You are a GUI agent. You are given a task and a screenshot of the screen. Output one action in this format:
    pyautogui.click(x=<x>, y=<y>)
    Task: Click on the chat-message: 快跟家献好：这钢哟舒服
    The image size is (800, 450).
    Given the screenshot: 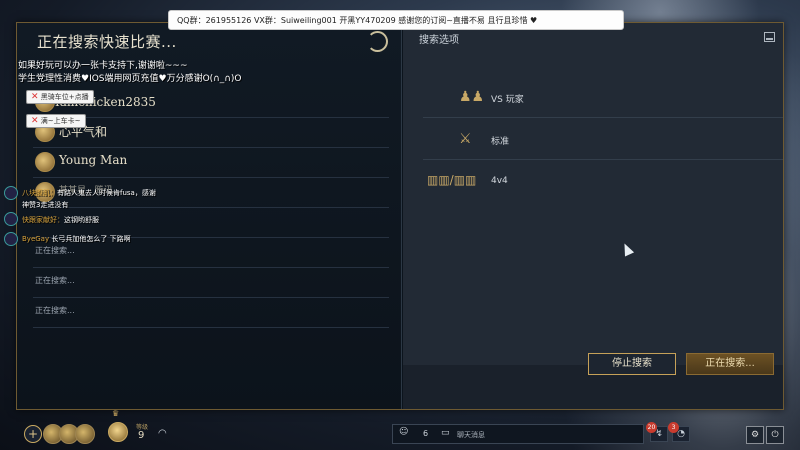 What is the action you would take?
    pyautogui.click(x=60, y=220)
    